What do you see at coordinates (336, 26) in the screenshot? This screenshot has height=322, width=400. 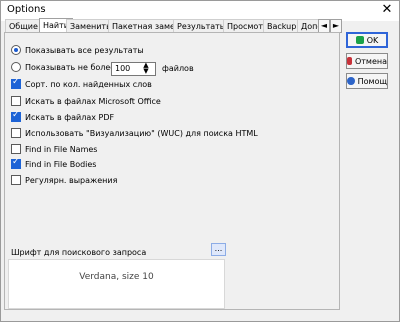 I see `tab-scroll-right-icon: ►` at bounding box center [336, 26].